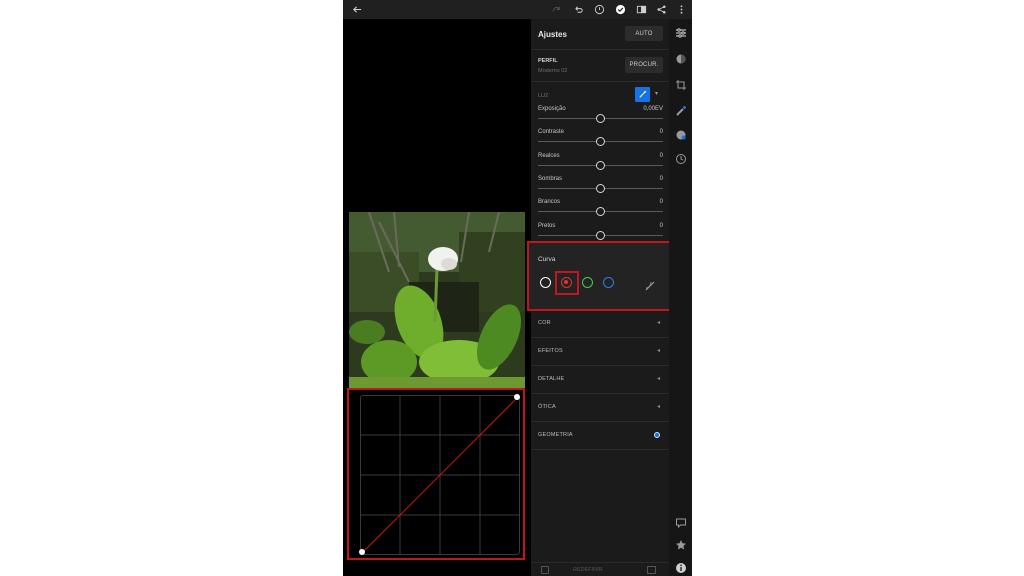  I want to click on slider-3: Sombras 0, so click(600, 187).